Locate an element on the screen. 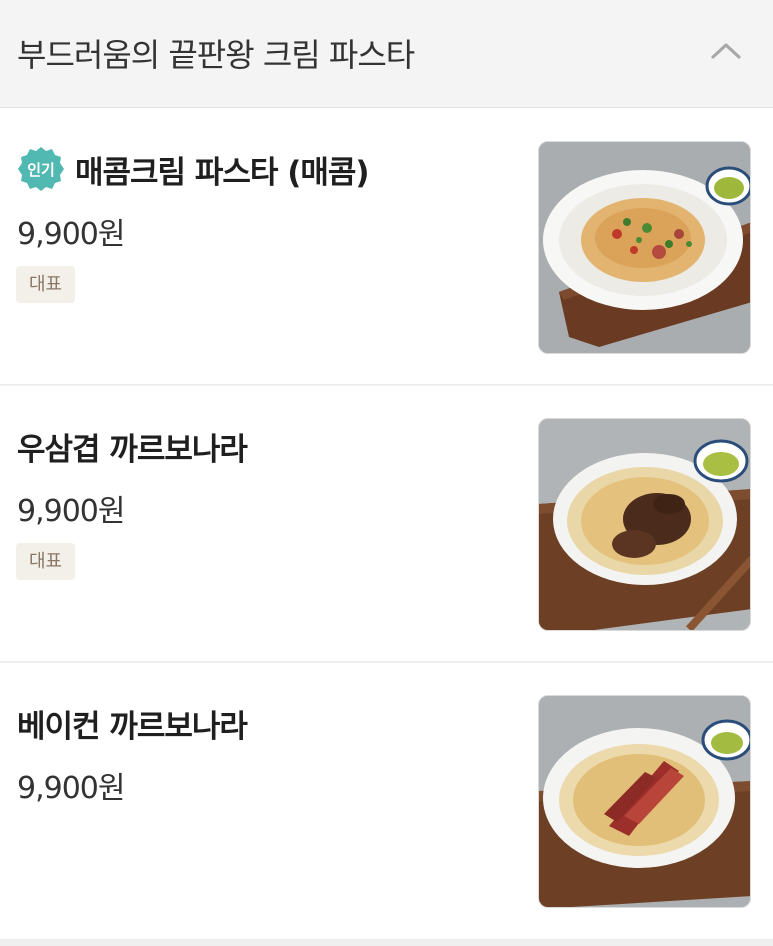 The image size is (773, 946). menu-item-name: 베이컨 까르보나라 is located at coordinates (132, 726).